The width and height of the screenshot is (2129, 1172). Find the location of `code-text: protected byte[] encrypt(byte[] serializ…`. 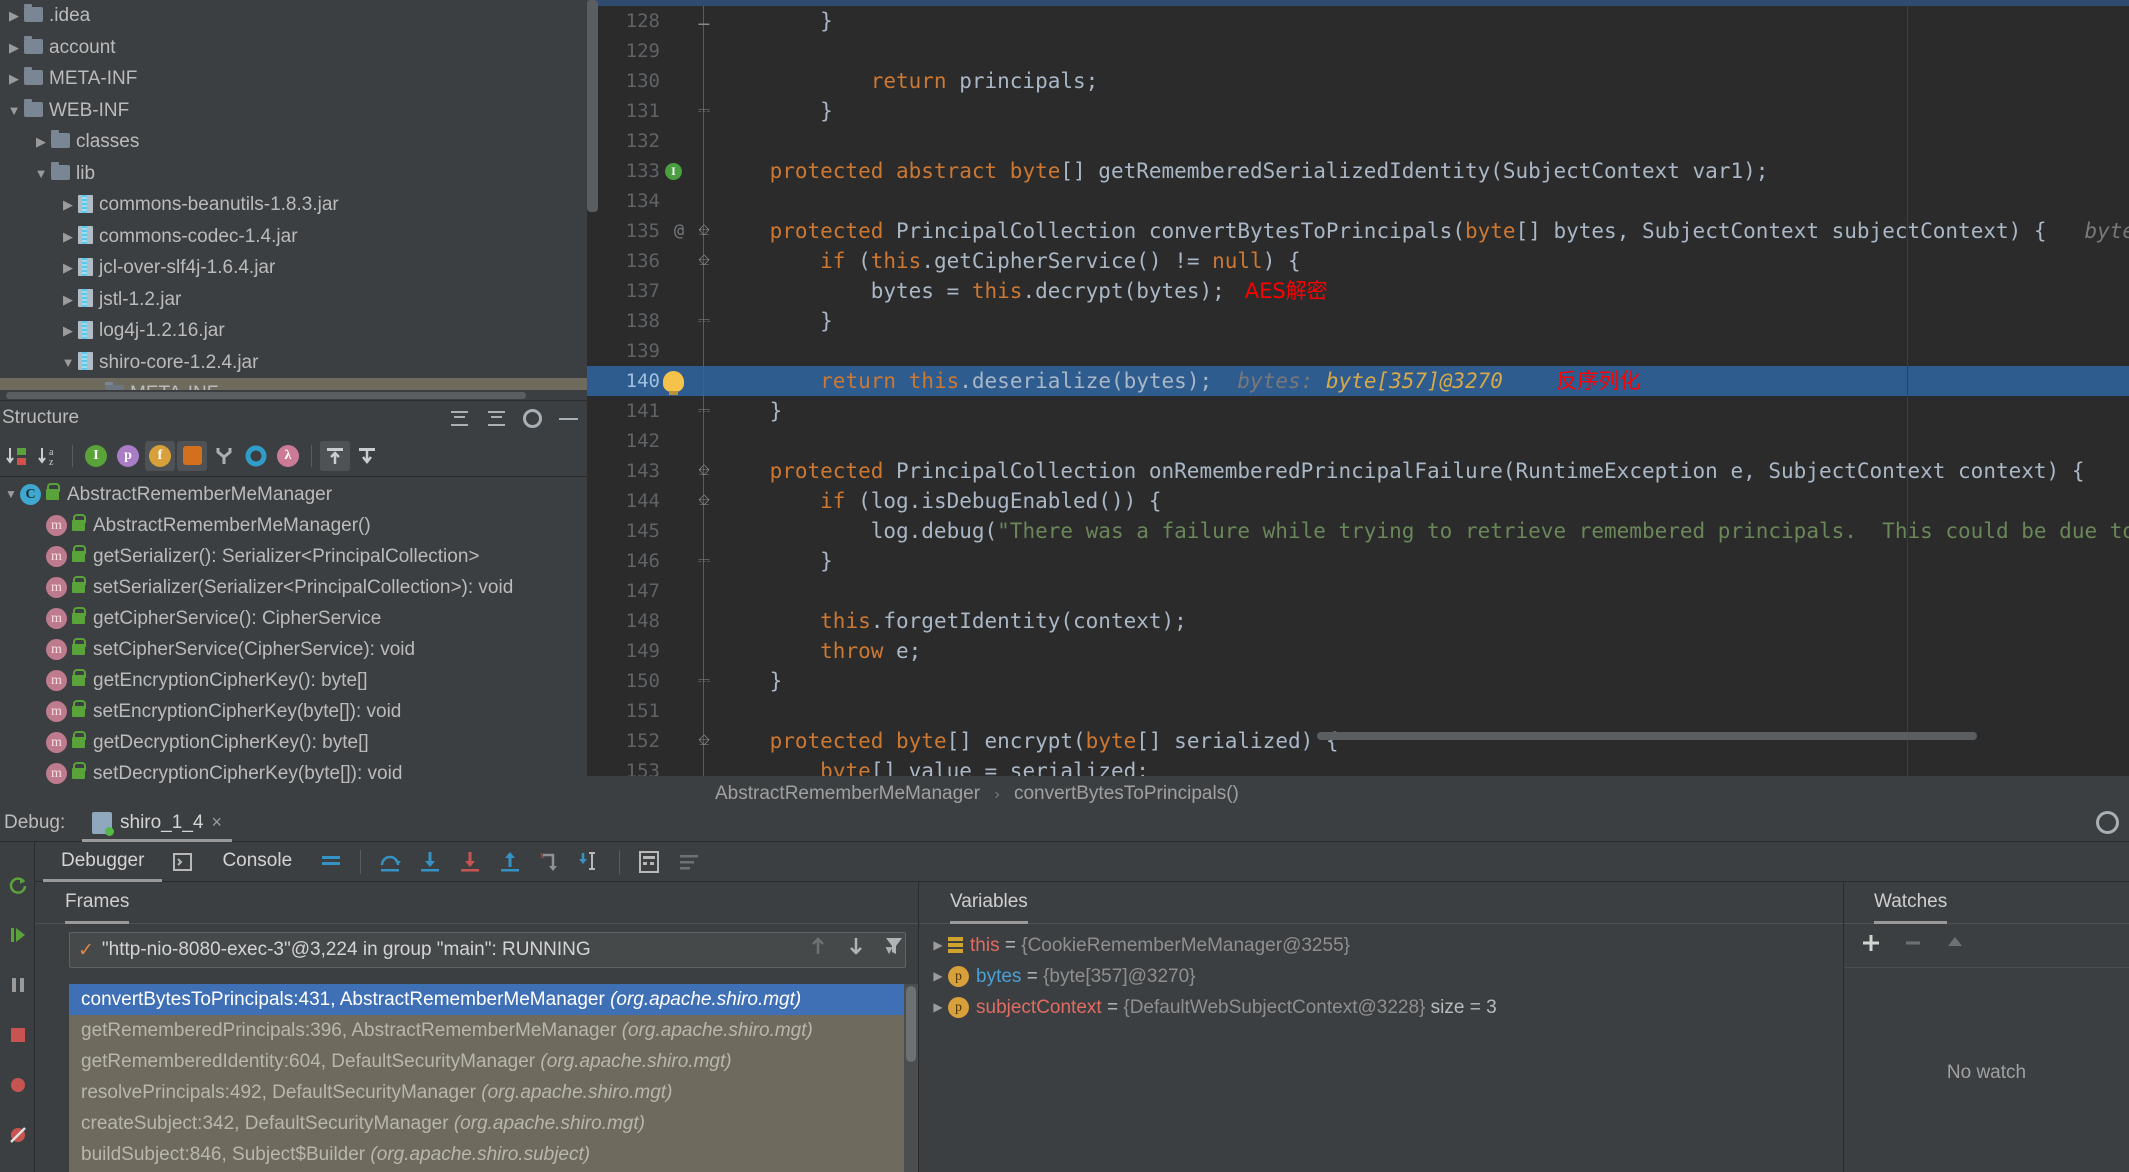

code-text: protected byte[] encrypt(byte[] serializ… is located at coordinates (1029, 741).